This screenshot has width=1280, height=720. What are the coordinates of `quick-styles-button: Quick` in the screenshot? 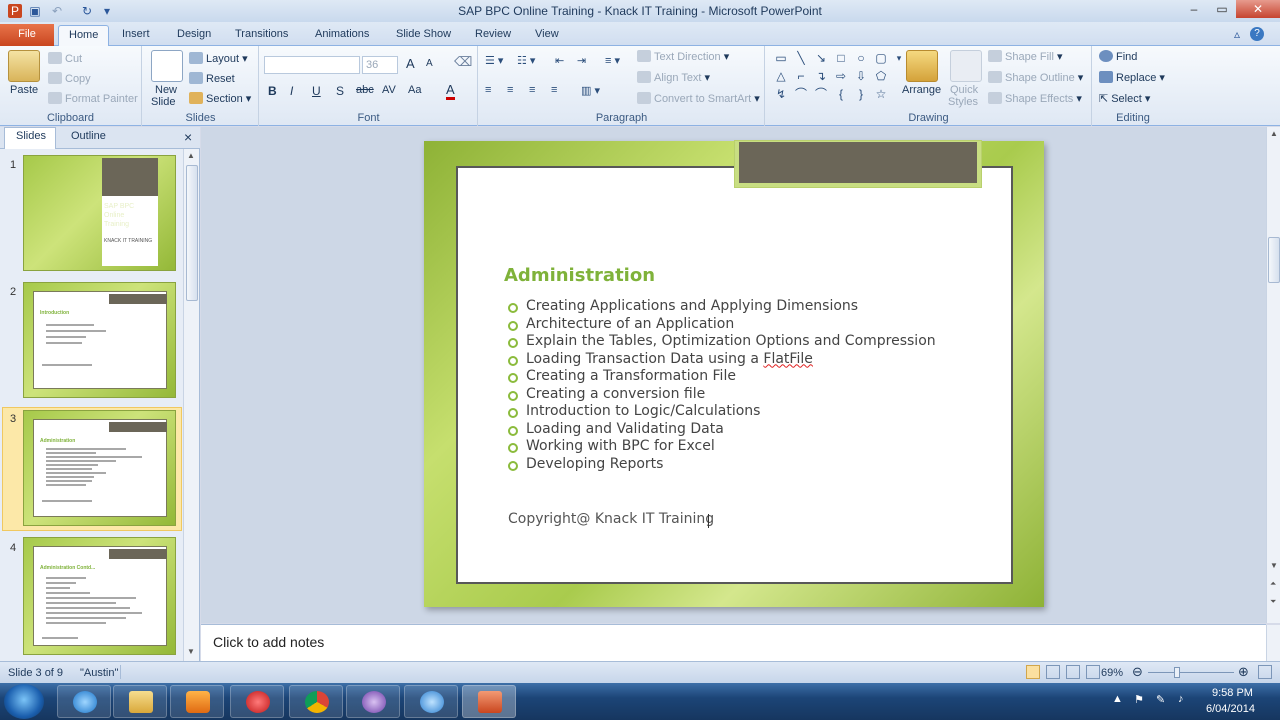 It's located at (964, 90).